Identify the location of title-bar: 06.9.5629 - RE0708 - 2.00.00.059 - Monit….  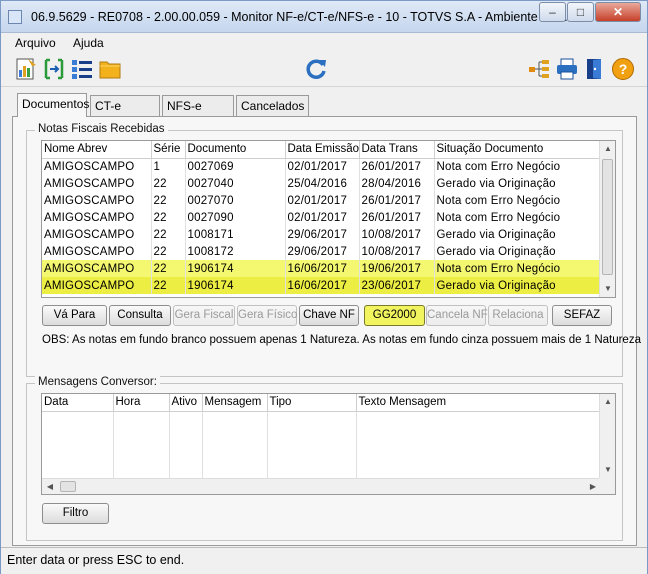
(324, 17).